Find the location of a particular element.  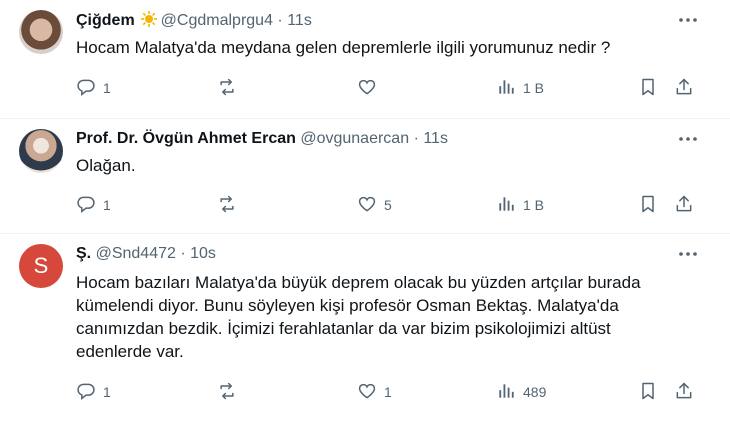

tweet-header: Ş. @Snd4472 · 10s is located at coordinates (146, 254).